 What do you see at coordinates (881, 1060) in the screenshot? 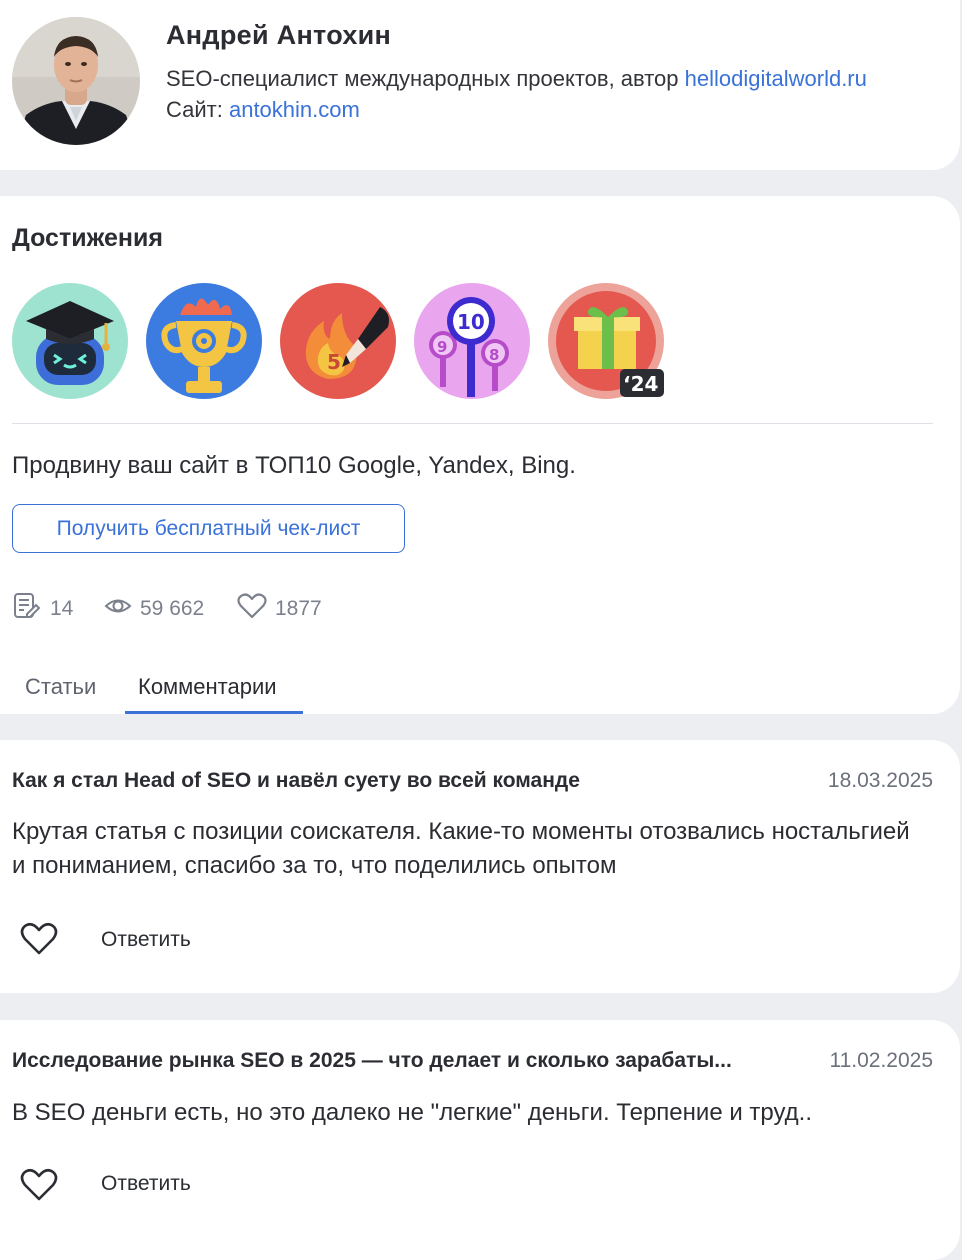
I see `comment-date: 11.02.2025` at bounding box center [881, 1060].